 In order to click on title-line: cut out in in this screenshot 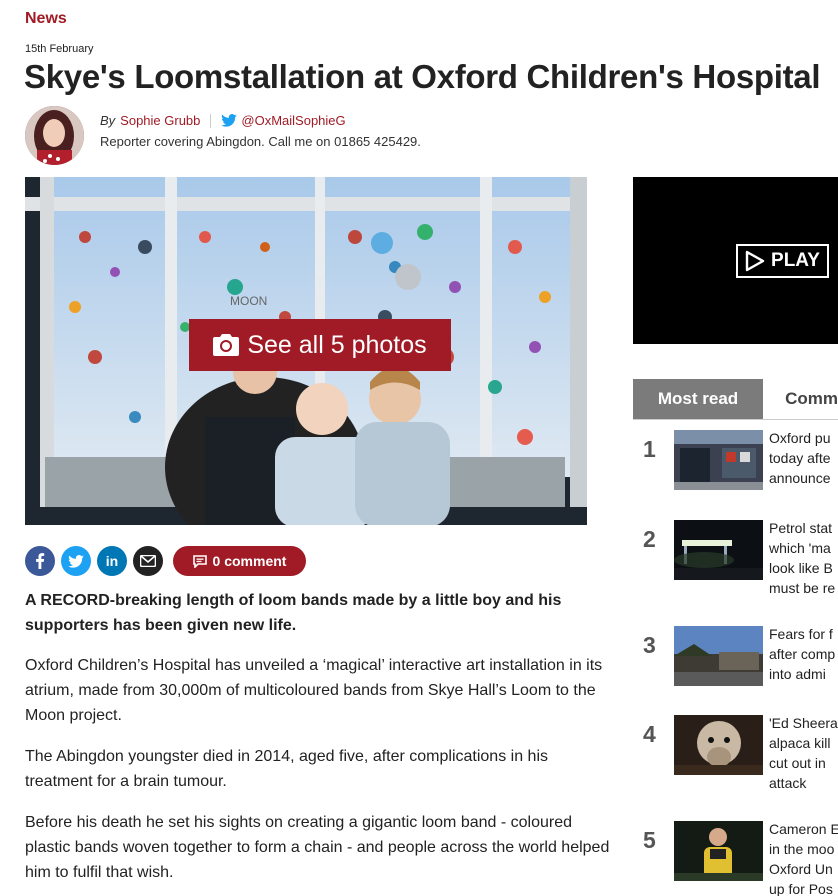, I will do `click(797, 763)`.